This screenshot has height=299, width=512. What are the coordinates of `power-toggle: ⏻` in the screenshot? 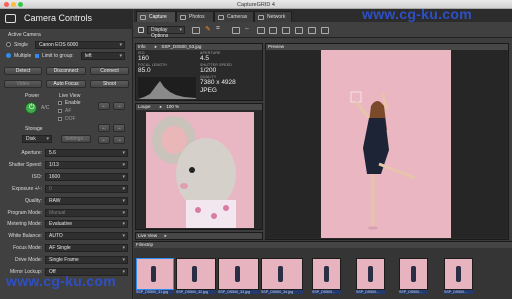 It's located at (31, 108).